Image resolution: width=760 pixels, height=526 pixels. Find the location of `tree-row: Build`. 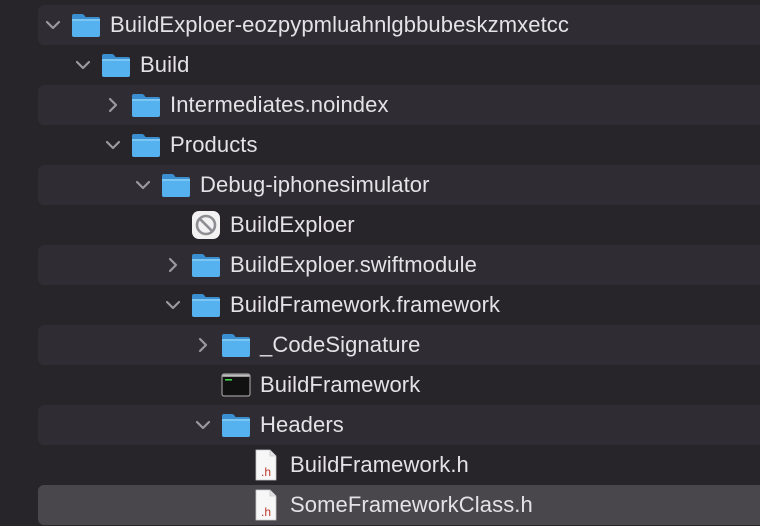

tree-row: Build is located at coordinates (380, 65).